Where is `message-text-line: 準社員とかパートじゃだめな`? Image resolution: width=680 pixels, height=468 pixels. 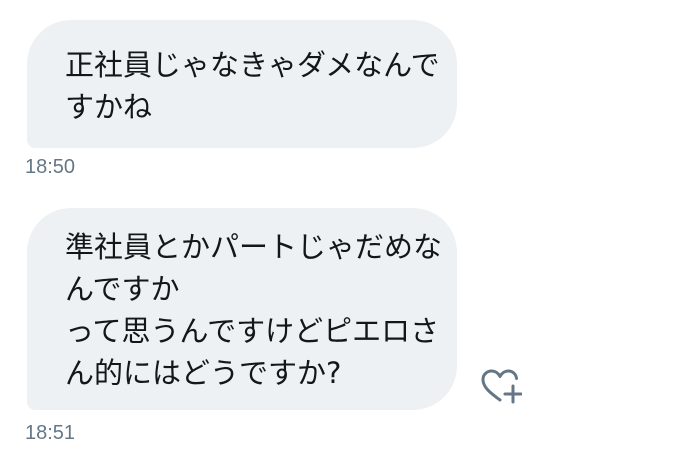
message-text-line: 準社員とかパートじゃだめな is located at coordinates (254, 247).